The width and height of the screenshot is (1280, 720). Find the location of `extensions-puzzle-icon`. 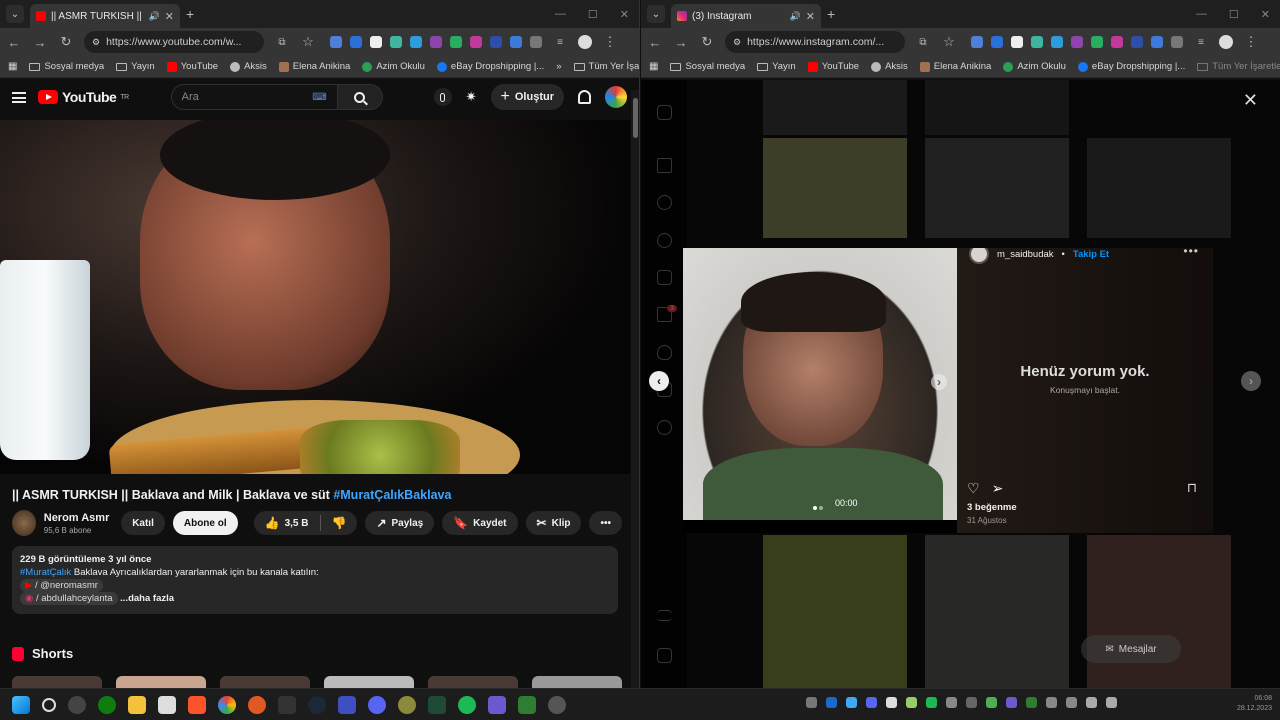

extensions-puzzle-icon is located at coordinates (536, 42).